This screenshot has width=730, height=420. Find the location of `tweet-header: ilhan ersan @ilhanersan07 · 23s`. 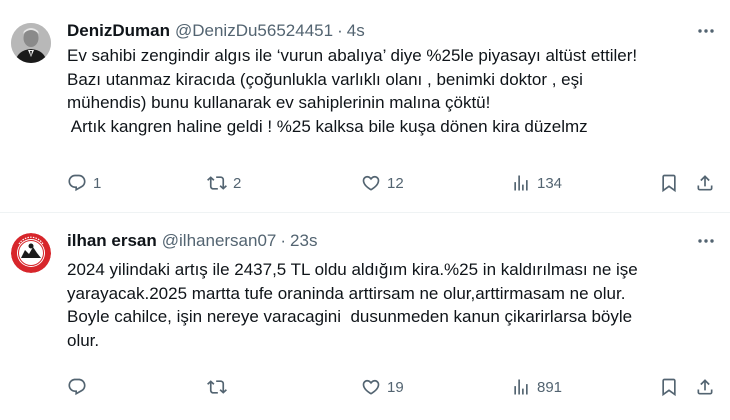

tweet-header: ilhan ersan @ilhanersan07 · 23s is located at coordinates (192, 241).